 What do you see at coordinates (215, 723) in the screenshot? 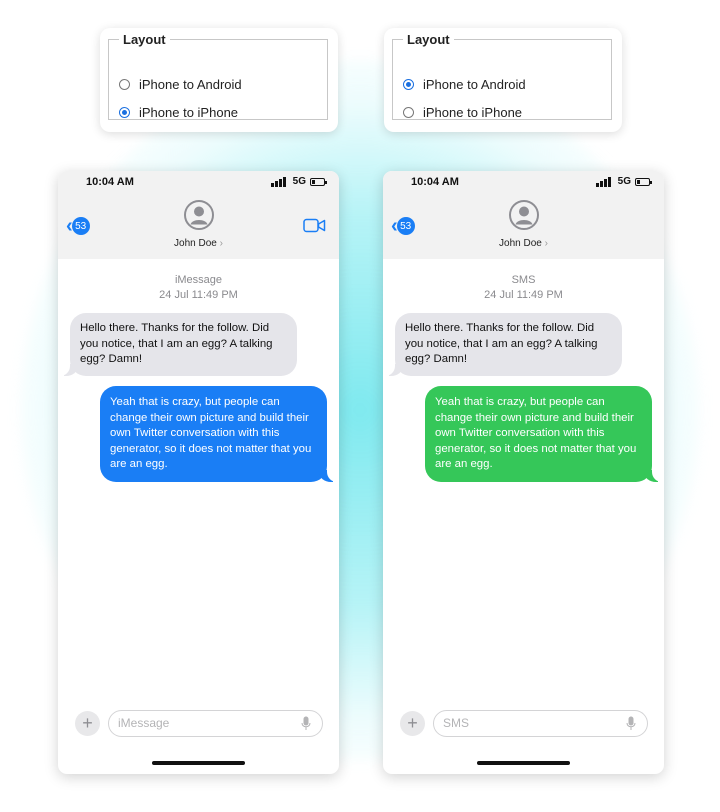
I see `message-input: iMessage` at bounding box center [215, 723].